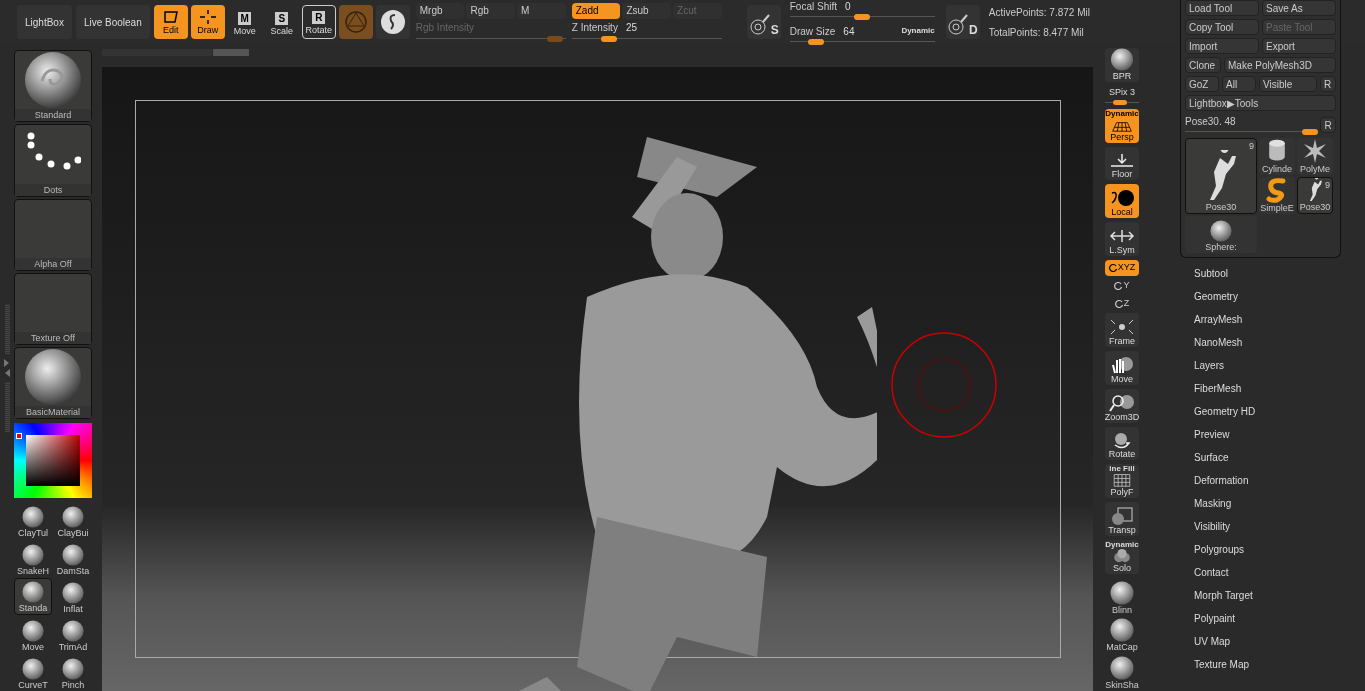 This screenshot has width=1365, height=691. What do you see at coordinates (1269, 618) in the screenshot?
I see `menu-item: Polypaint` at bounding box center [1269, 618].